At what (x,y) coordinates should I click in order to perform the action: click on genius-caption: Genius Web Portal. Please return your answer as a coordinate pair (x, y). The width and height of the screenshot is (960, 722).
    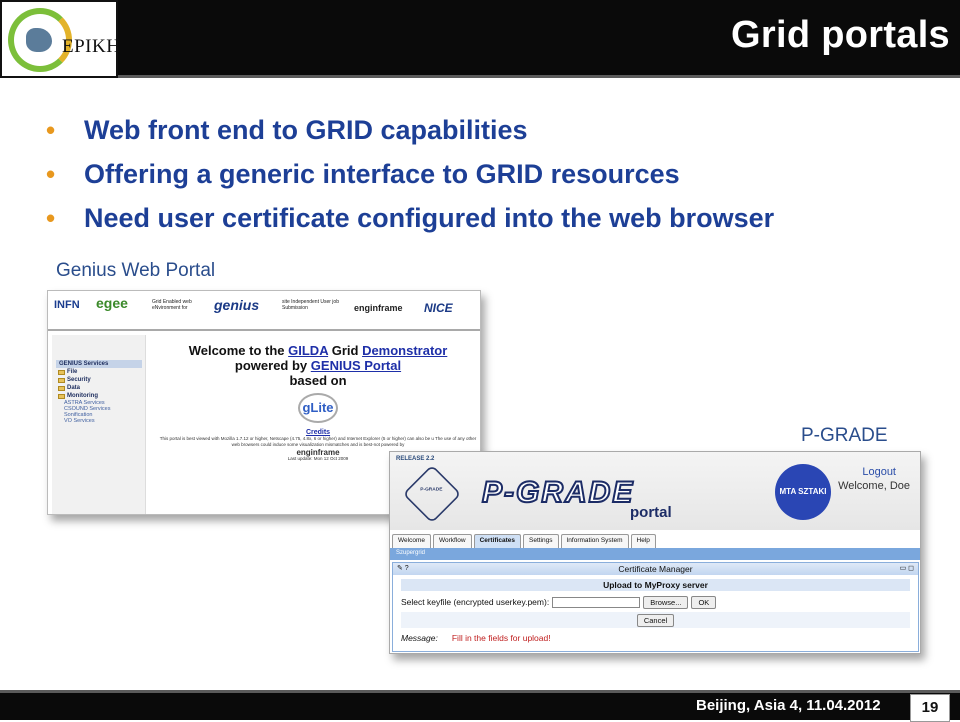
    Looking at the image, I should click on (136, 270).